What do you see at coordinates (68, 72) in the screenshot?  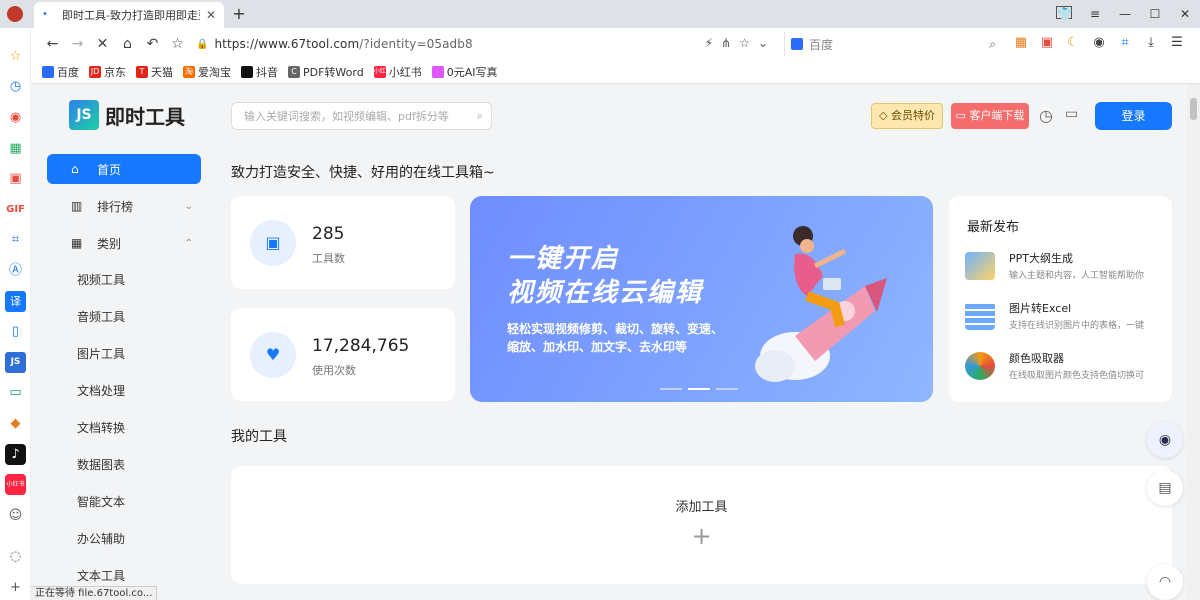 I see `bookmark-label: 百度` at bounding box center [68, 72].